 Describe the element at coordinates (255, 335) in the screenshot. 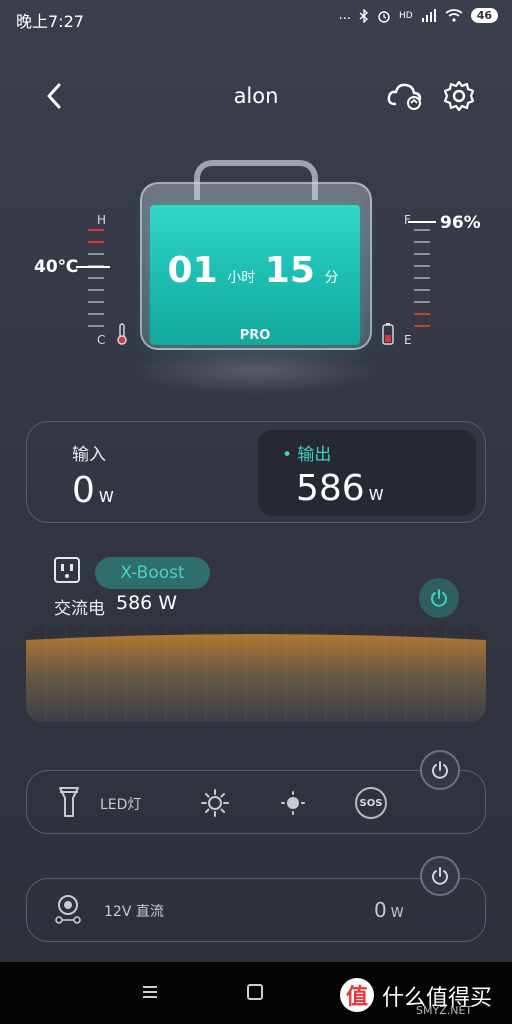

I see `model-label: PRO` at that location.